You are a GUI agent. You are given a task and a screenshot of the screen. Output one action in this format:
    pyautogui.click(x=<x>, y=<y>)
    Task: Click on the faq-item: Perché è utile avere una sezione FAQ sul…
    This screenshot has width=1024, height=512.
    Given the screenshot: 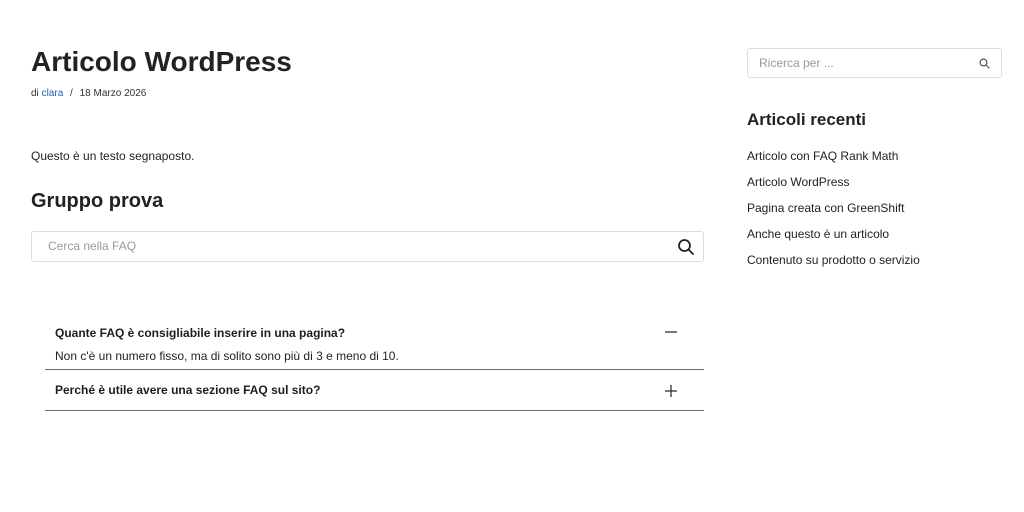 What is the action you would take?
    pyautogui.click(x=374, y=390)
    